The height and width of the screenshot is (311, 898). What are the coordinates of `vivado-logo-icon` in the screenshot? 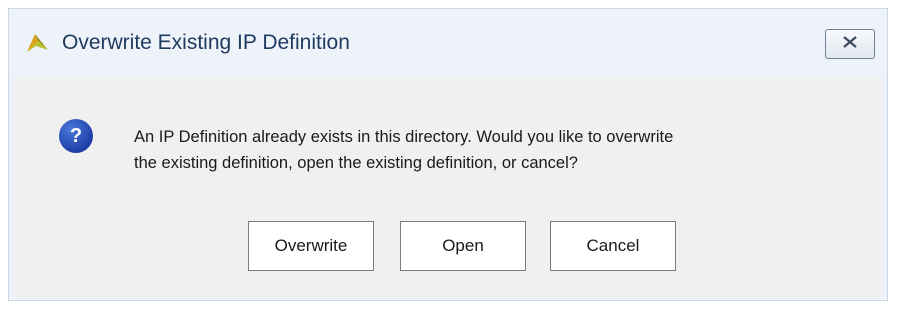 It's located at (37, 43).